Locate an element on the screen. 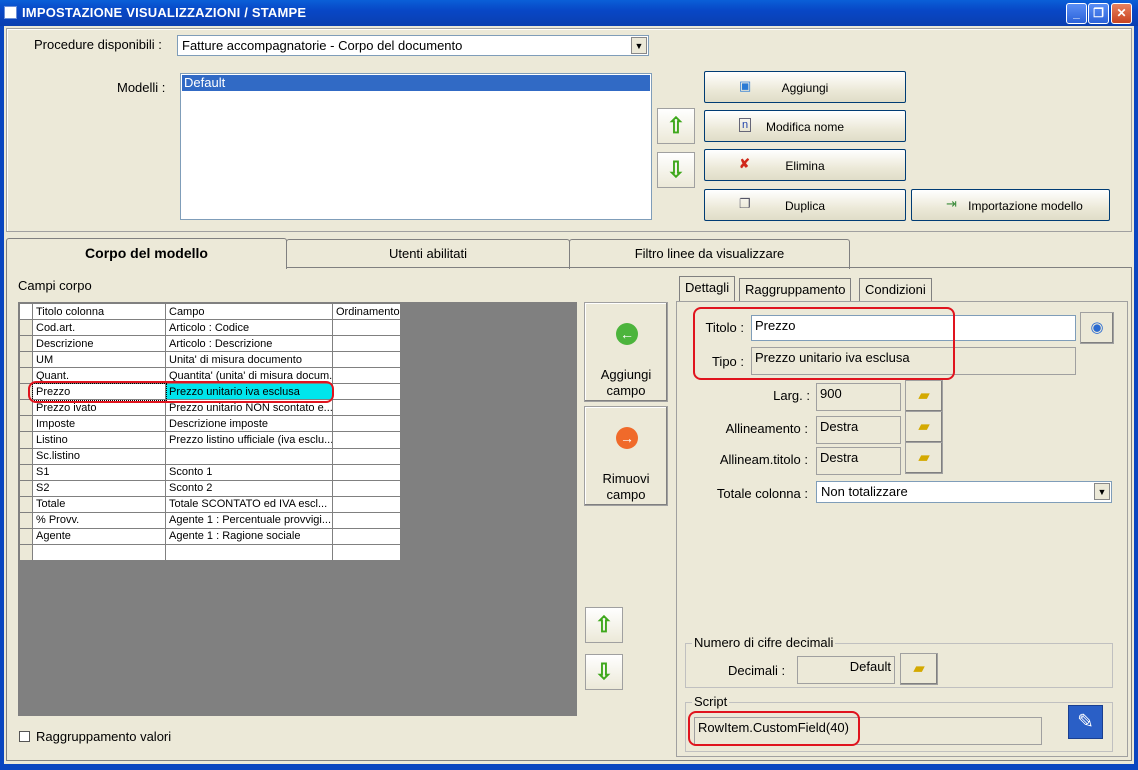 The width and height of the screenshot is (1138, 770). table-cell: S2 is located at coordinates (99, 488).